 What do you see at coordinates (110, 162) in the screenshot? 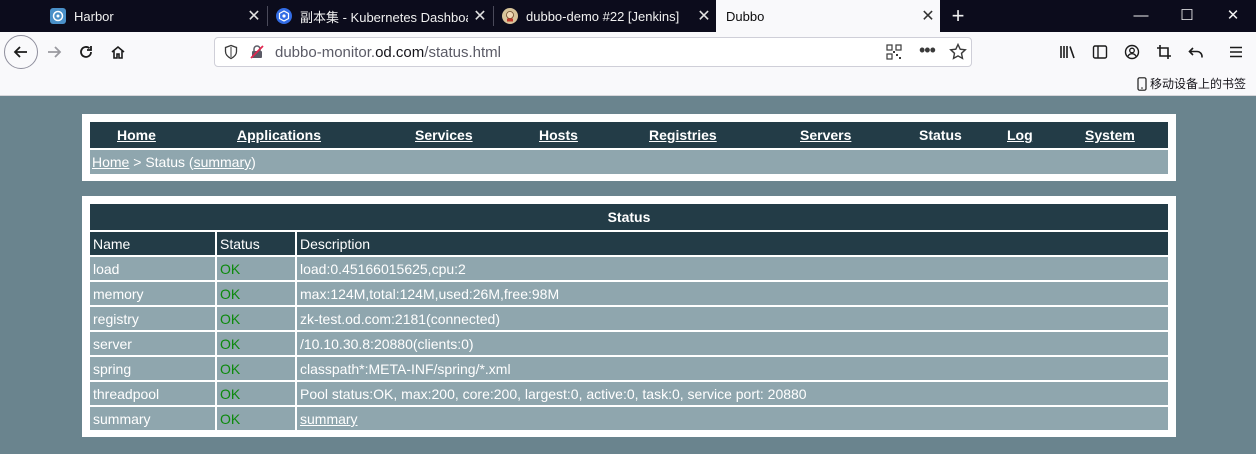
I see `breadcrumb-home: Home` at bounding box center [110, 162].